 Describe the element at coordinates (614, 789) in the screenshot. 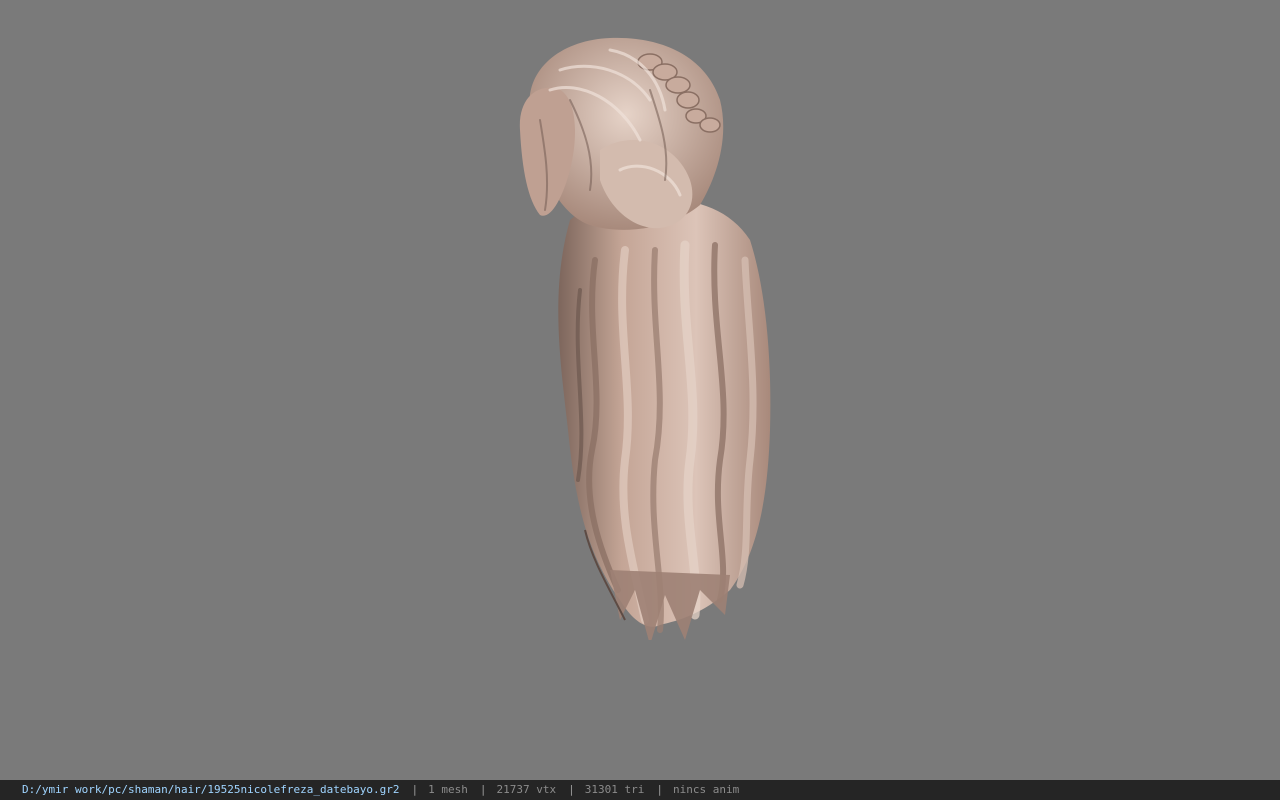

I see `triangle-count-label: 31301 tri` at that location.